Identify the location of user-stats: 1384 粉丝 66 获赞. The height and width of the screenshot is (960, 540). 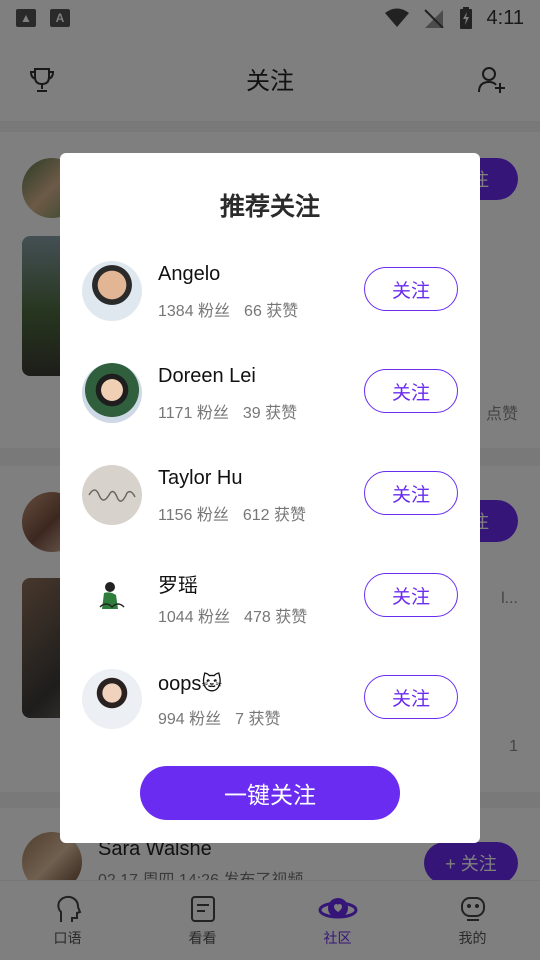
(228, 309).